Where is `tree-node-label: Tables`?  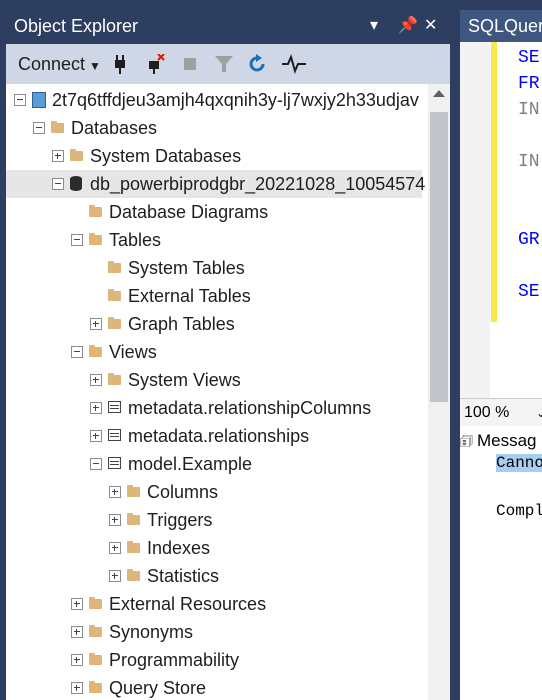
tree-node-label: Tables is located at coordinates (135, 240).